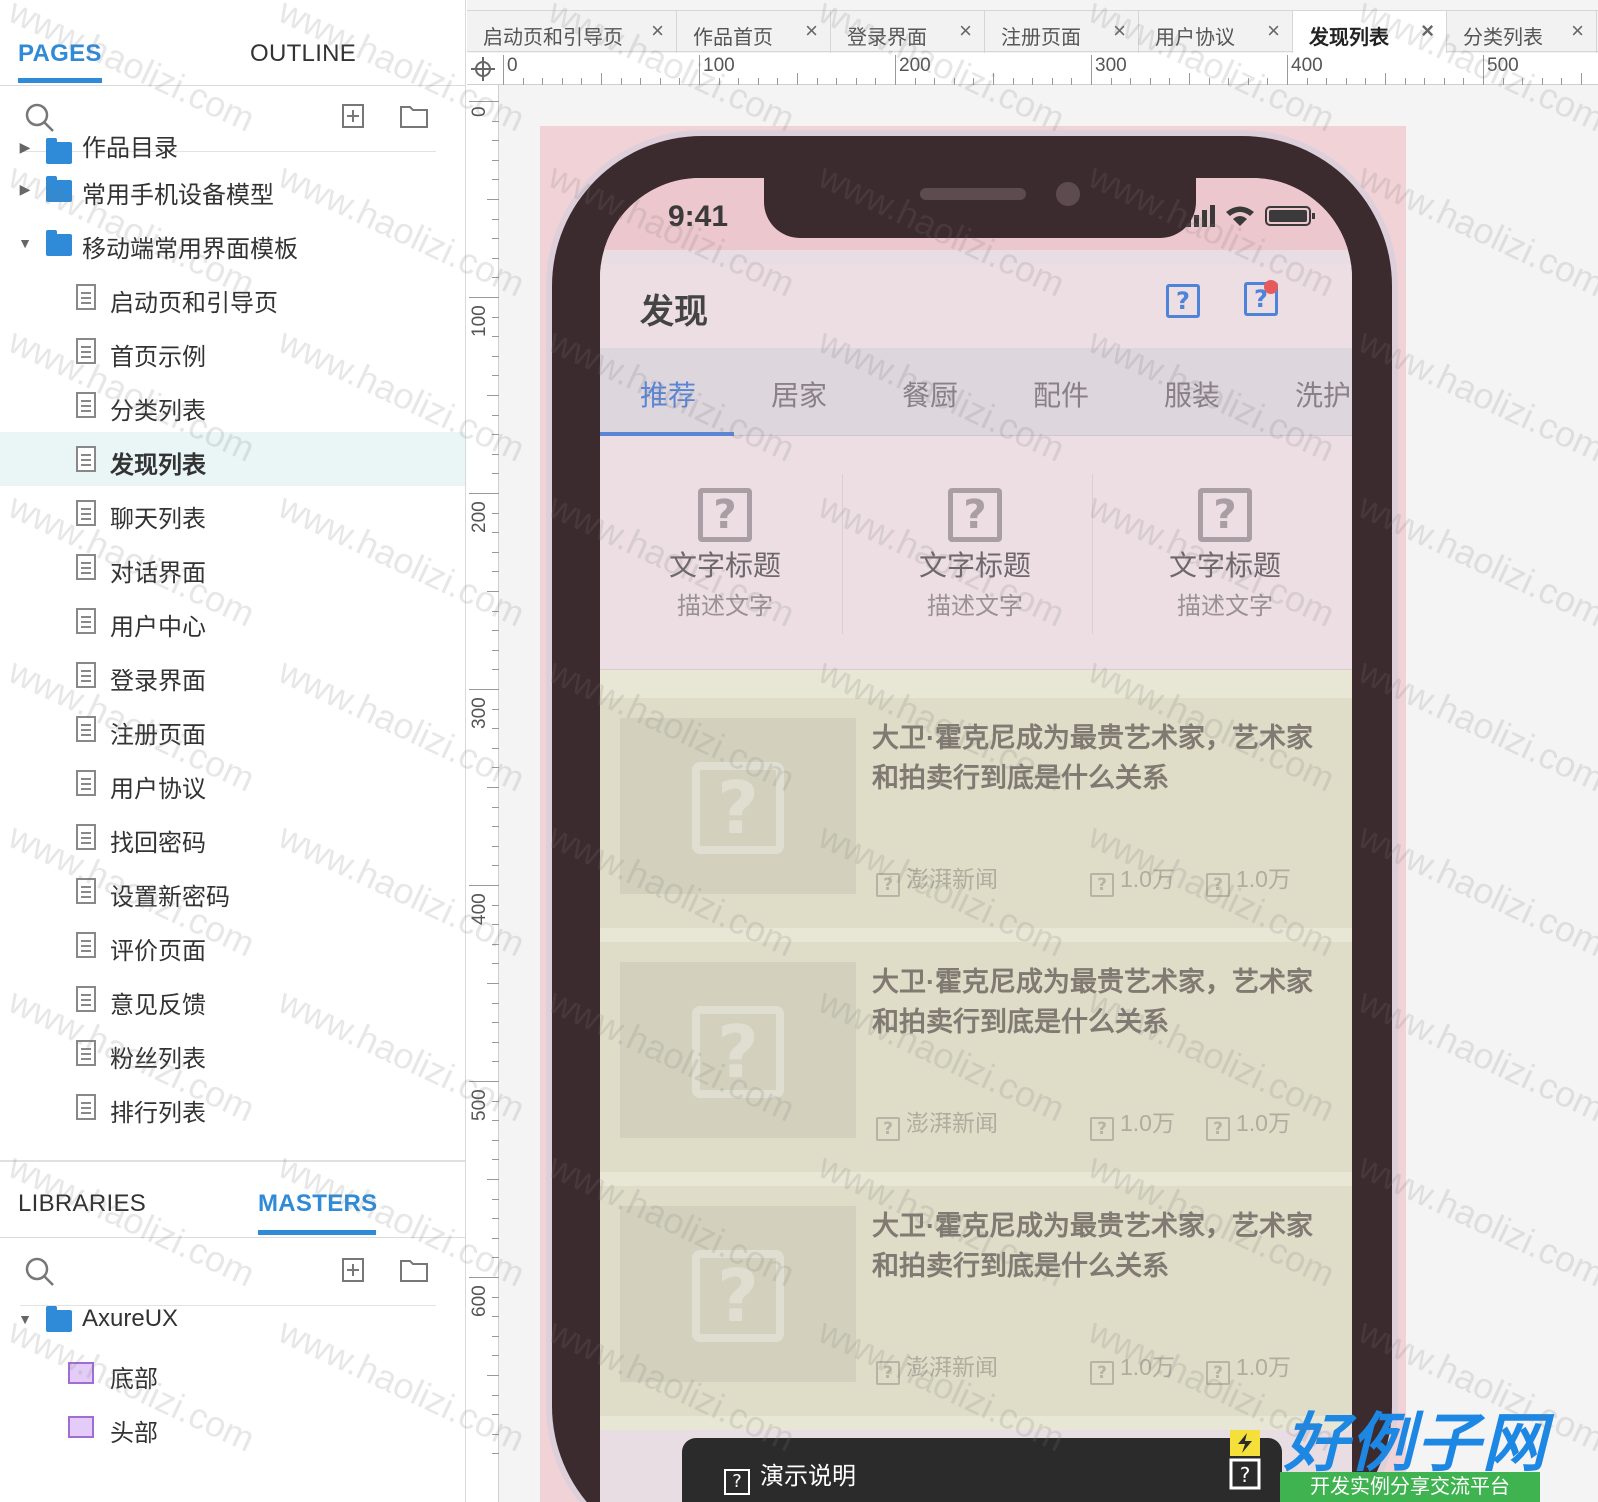  I want to click on category-tab: 居家, so click(799, 394).